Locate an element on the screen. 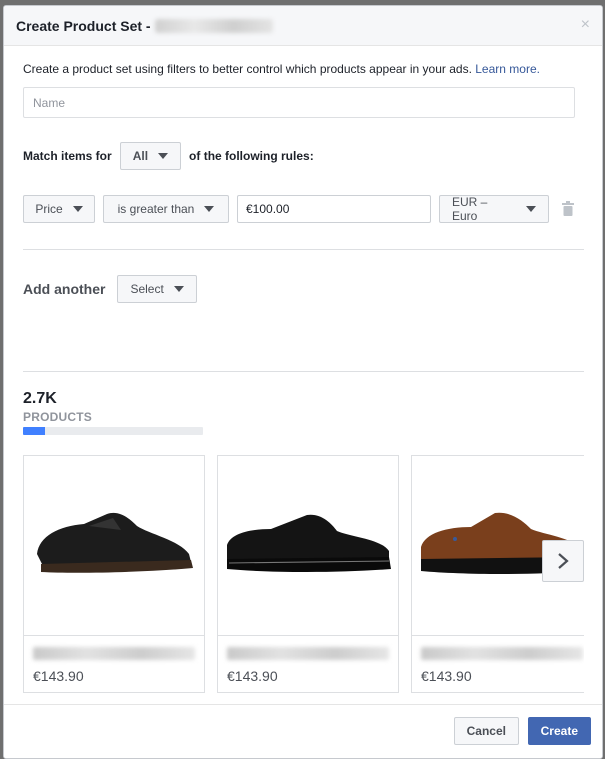 The image size is (605, 759). rule-operator-dropdown: is greater than is located at coordinates (166, 209).